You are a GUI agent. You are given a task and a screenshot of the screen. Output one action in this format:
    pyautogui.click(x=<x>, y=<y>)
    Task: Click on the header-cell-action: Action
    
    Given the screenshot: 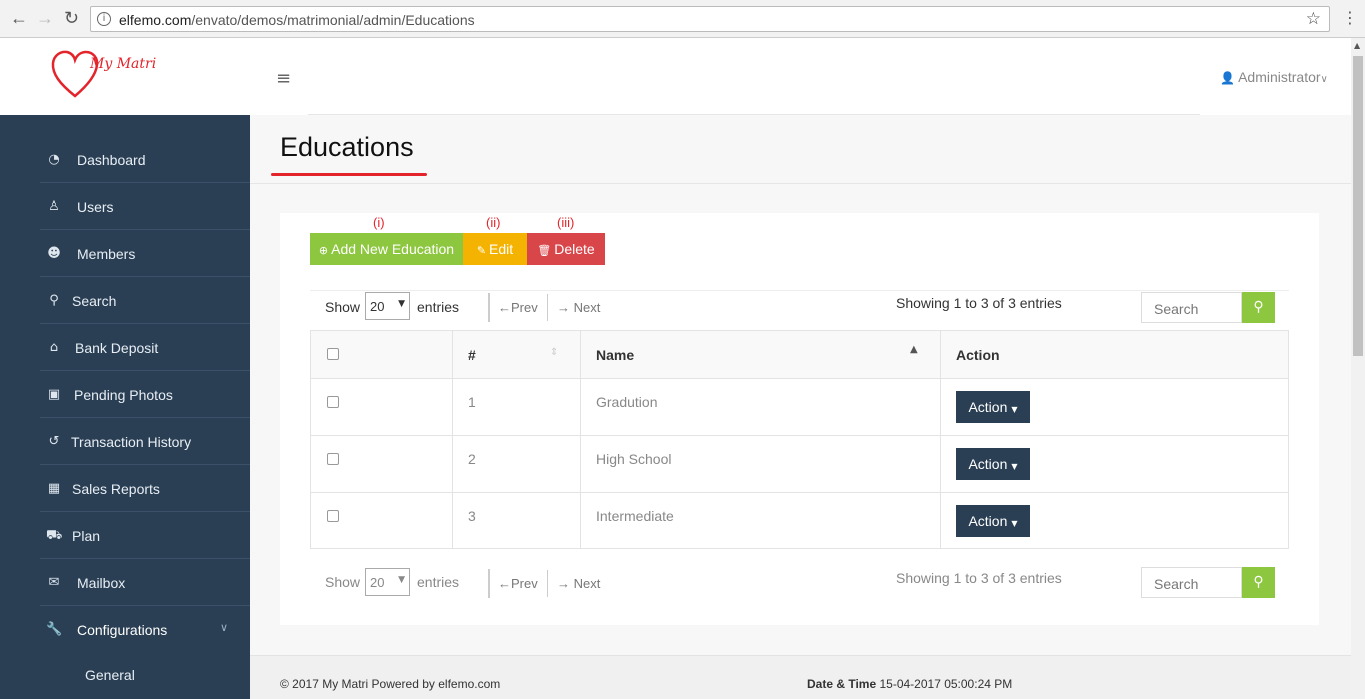 What is the action you would take?
    pyautogui.click(x=1114, y=354)
    